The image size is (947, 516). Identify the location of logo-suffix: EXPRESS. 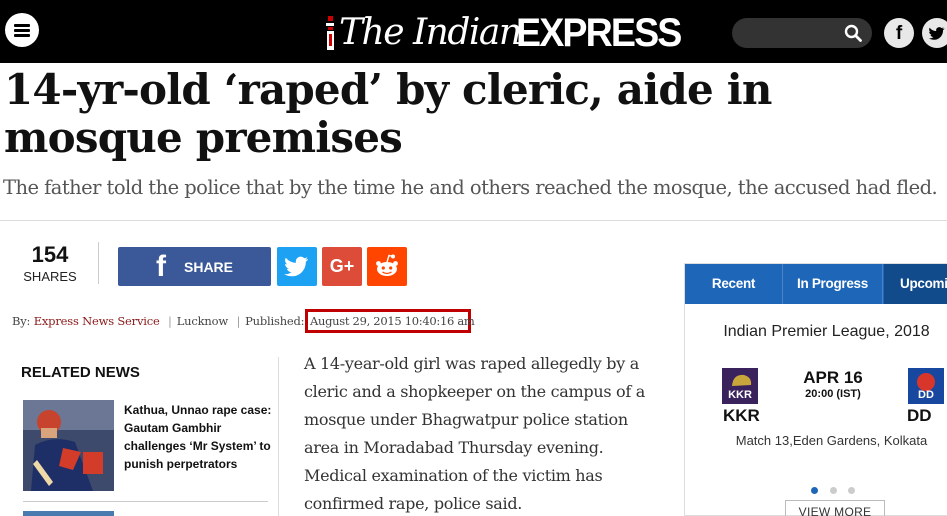
(599, 33).